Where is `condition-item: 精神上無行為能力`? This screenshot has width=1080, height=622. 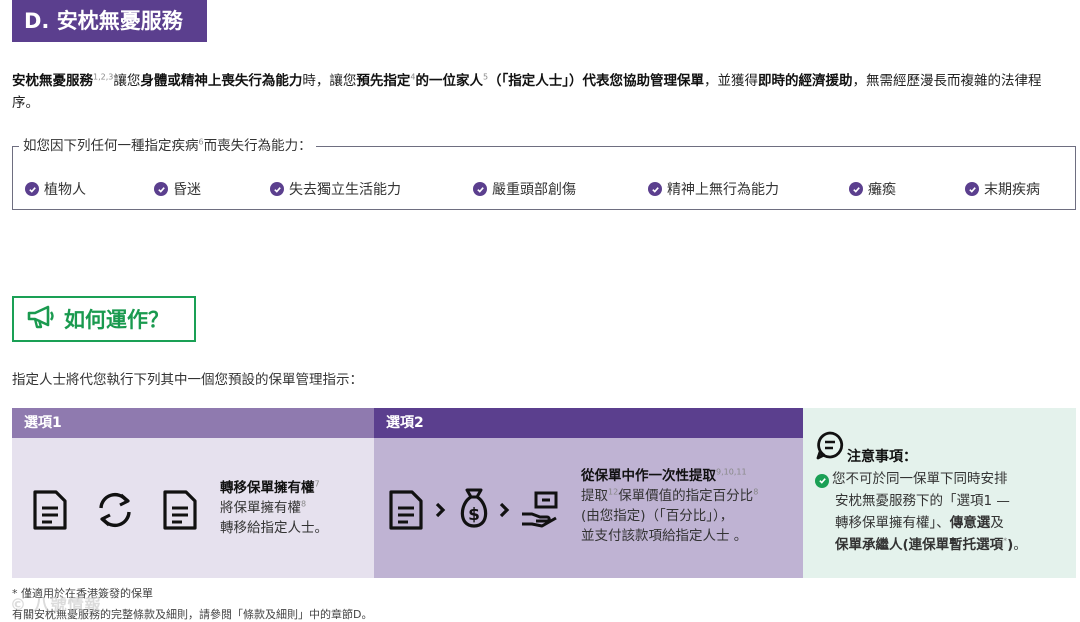 condition-item: 精神上無行為能力 is located at coordinates (713, 189).